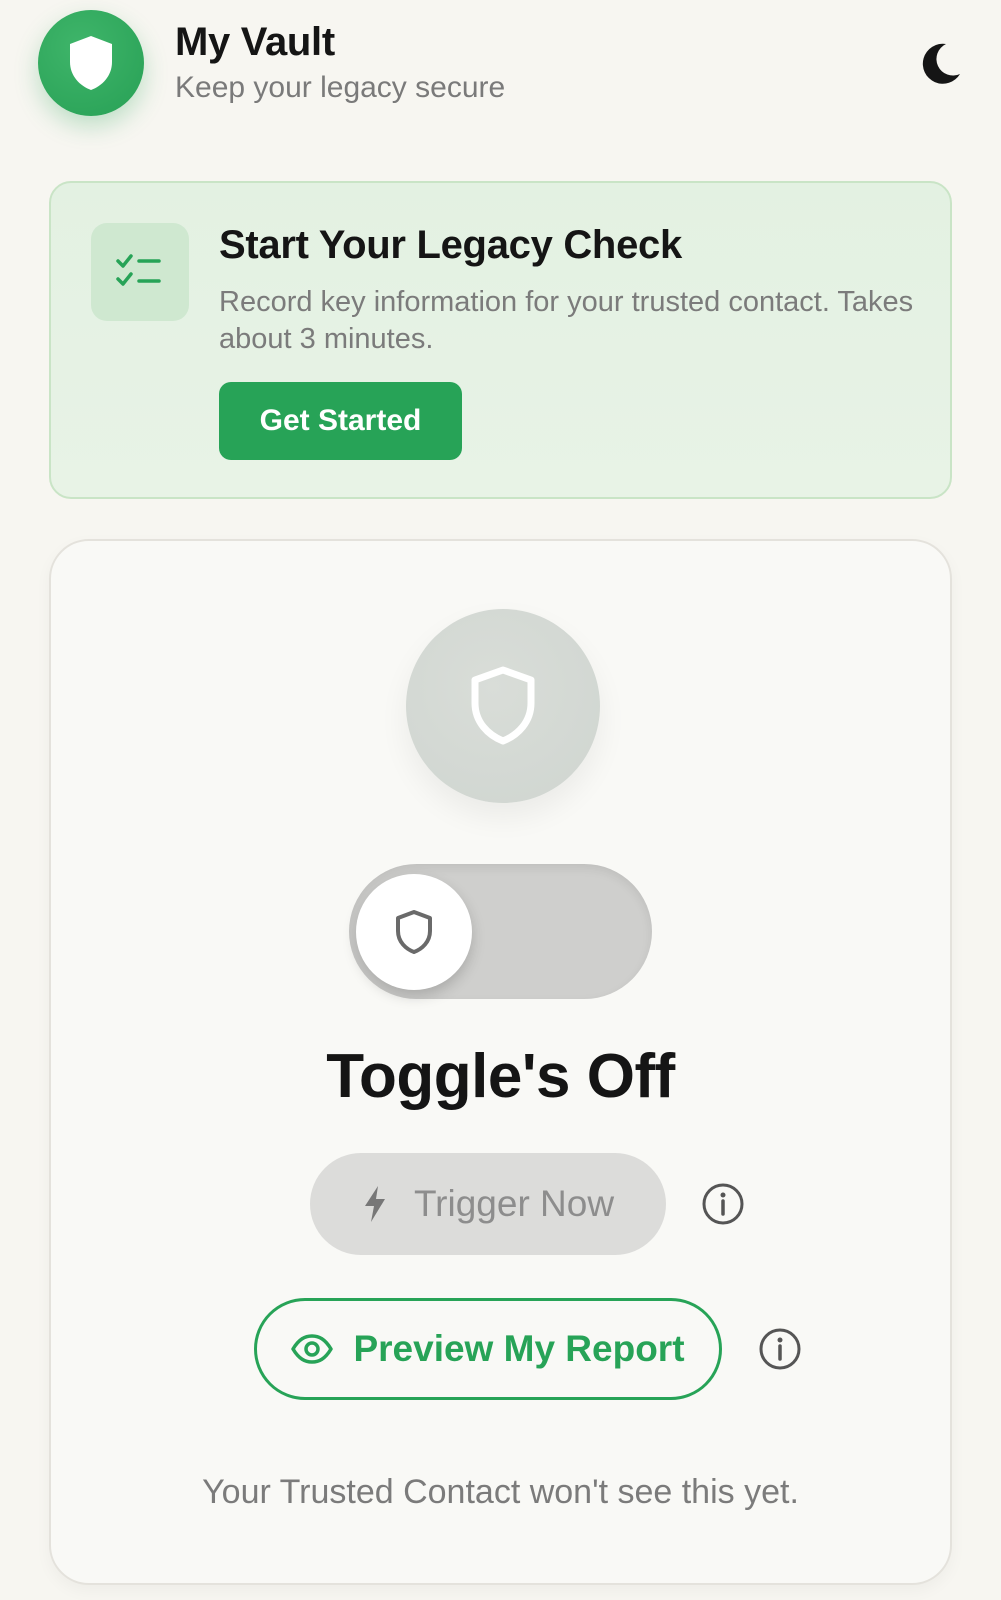 The width and height of the screenshot is (1001, 1600). I want to click on moon-icon, so click(941, 63).